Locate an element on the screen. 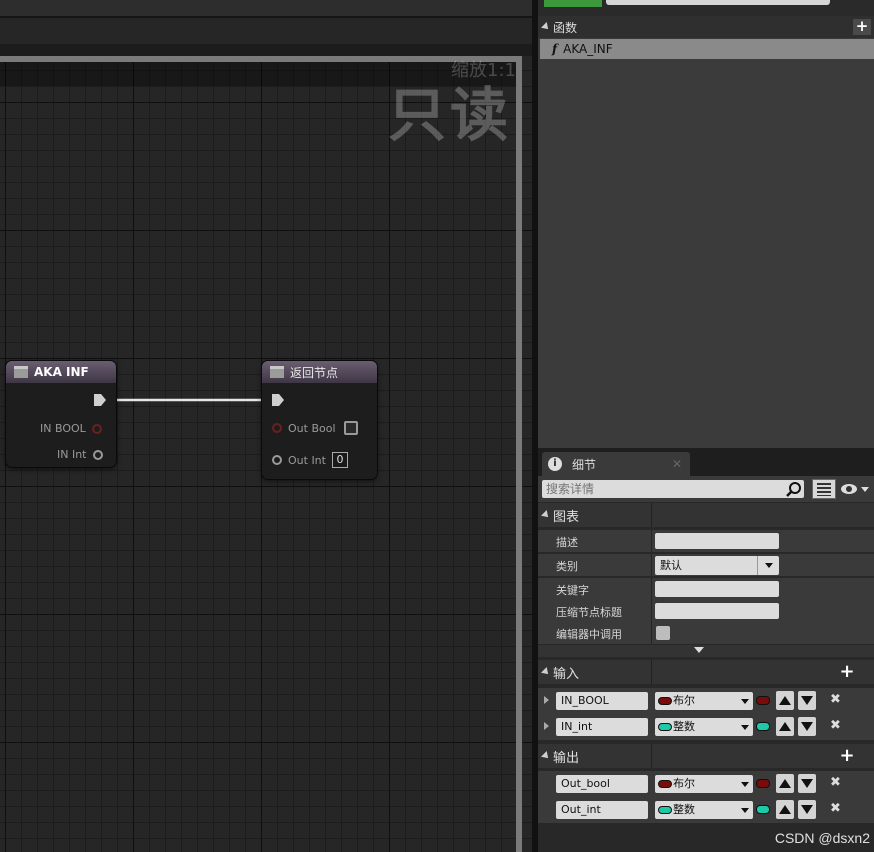 This screenshot has width=874, height=852. add-input-button: + is located at coordinates (847, 672).